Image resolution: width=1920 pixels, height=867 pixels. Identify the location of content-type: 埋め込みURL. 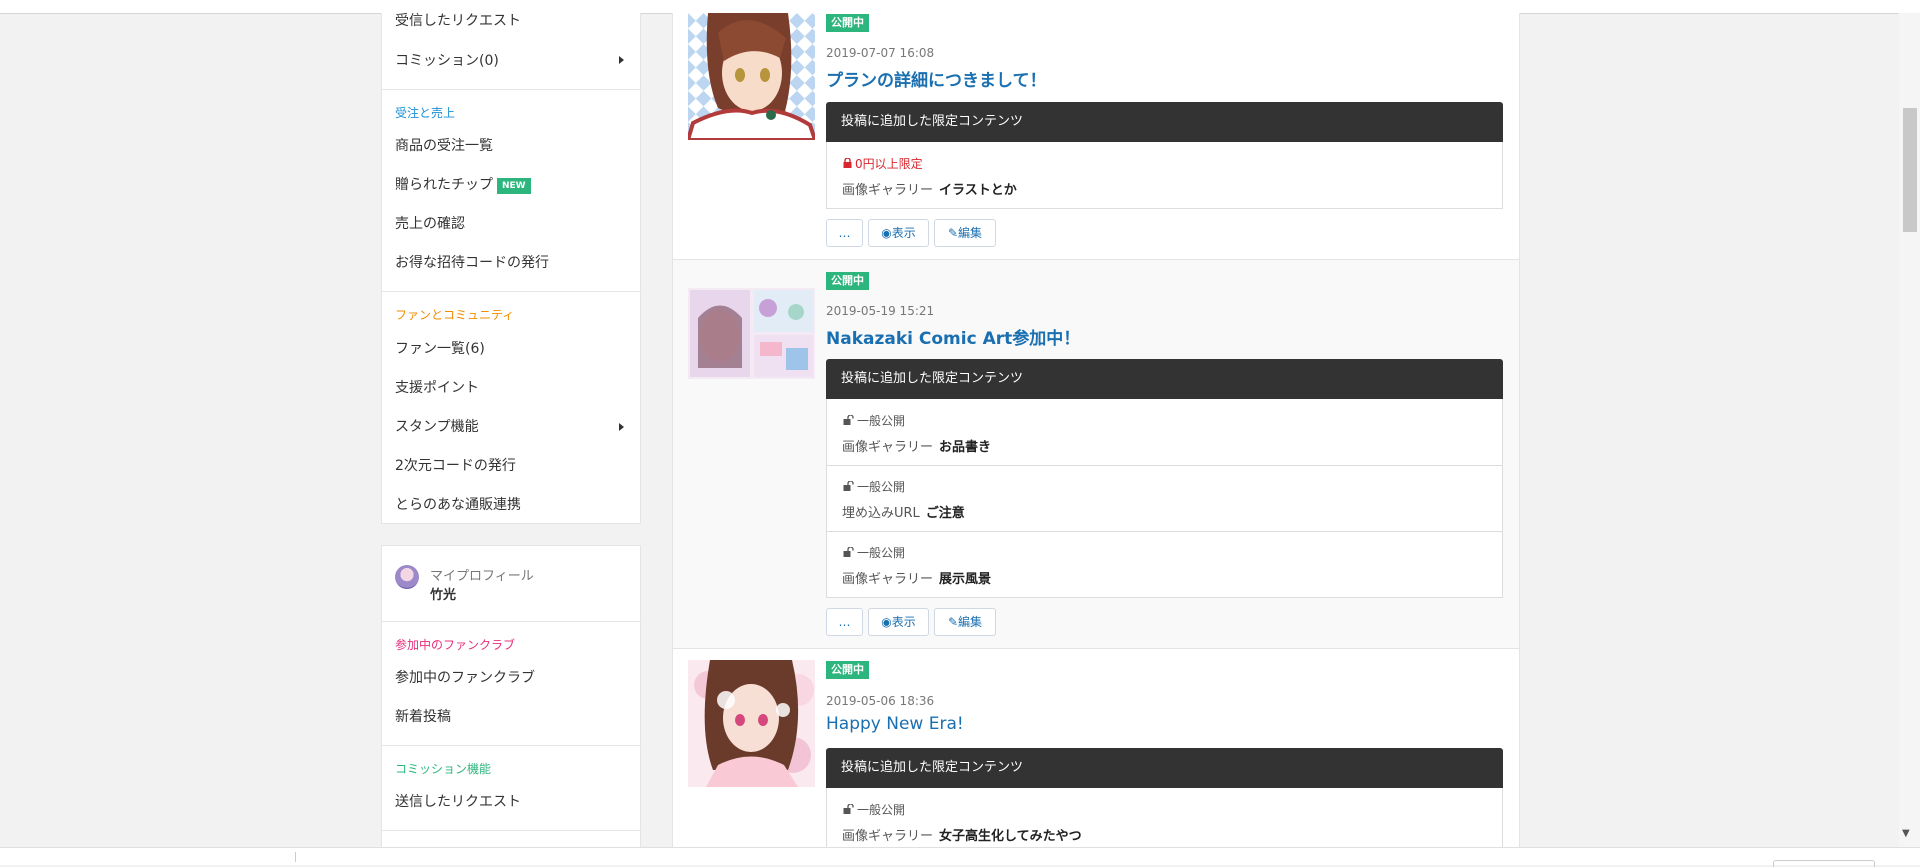
(881, 513).